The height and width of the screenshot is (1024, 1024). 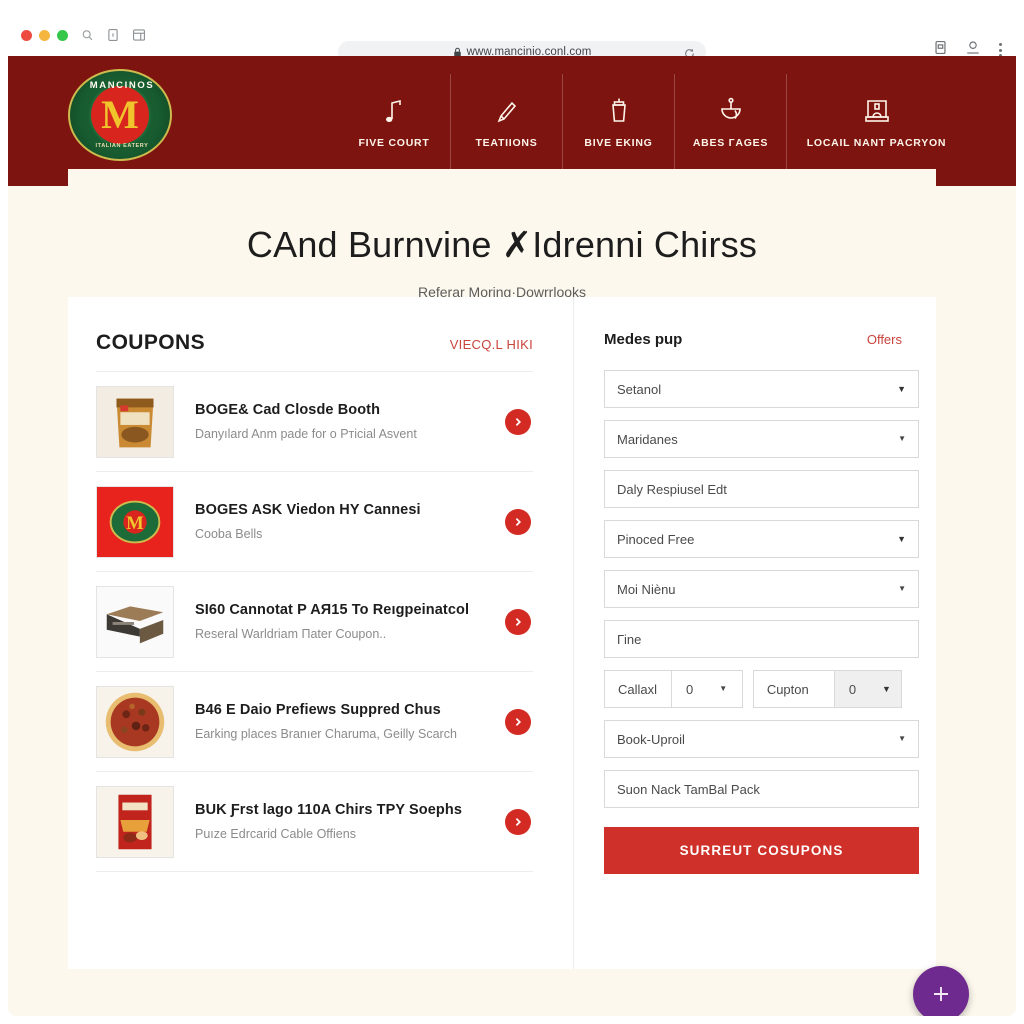 I want to click on storefront-icon, so click(x=877, y=110).